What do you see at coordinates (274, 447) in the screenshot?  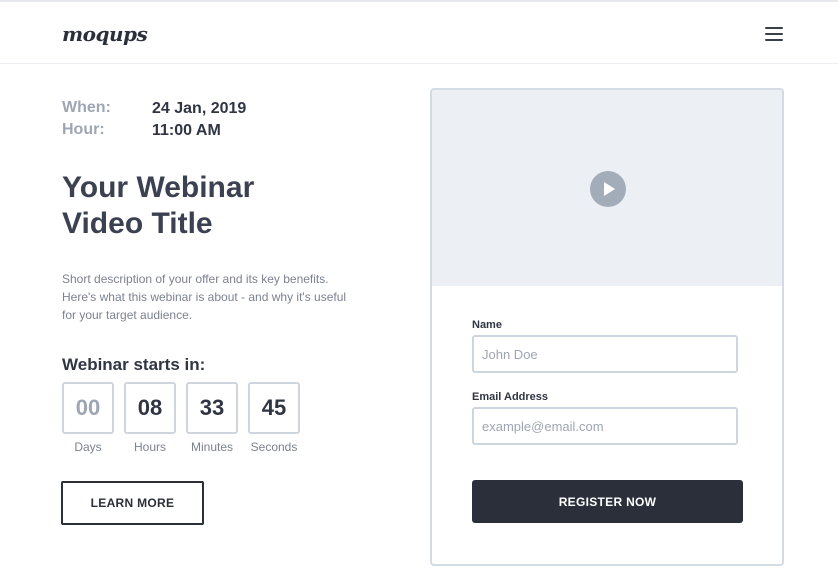 I see `countdown-seconds-label: Seconds` at bounding box center [274, 447].